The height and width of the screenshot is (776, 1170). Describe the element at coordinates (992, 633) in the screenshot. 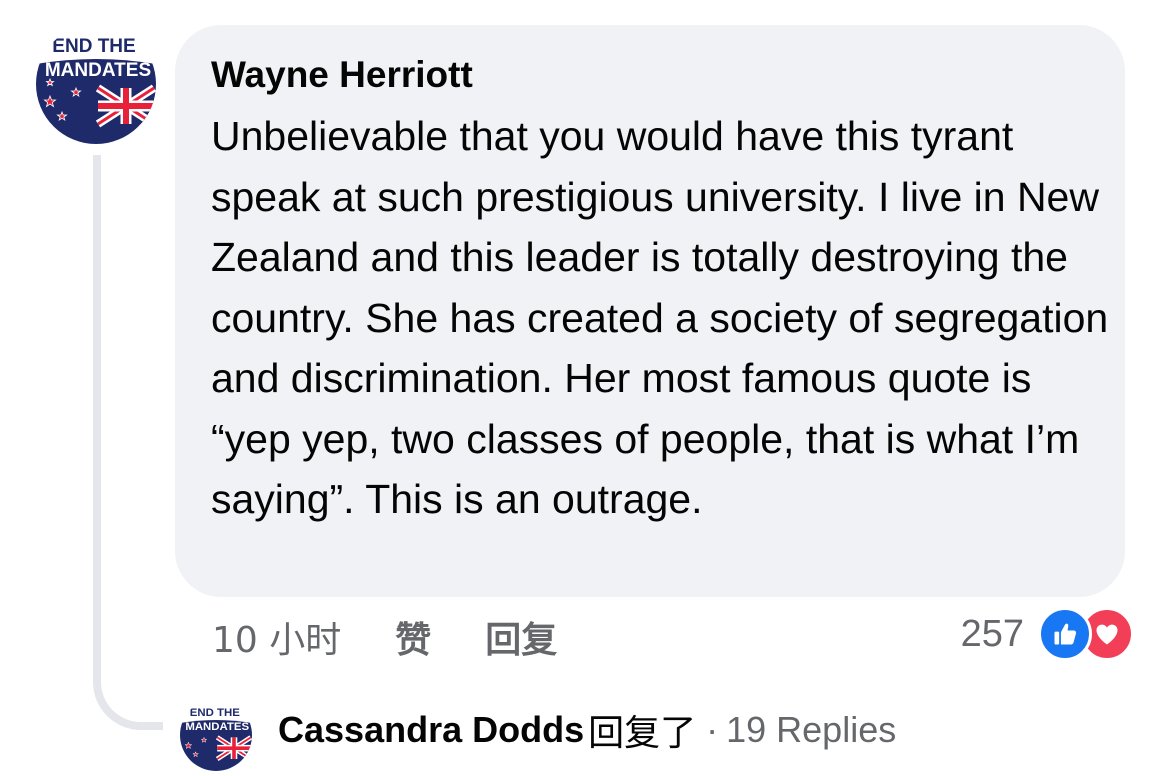

I see `reaction-count: 257` at that location.